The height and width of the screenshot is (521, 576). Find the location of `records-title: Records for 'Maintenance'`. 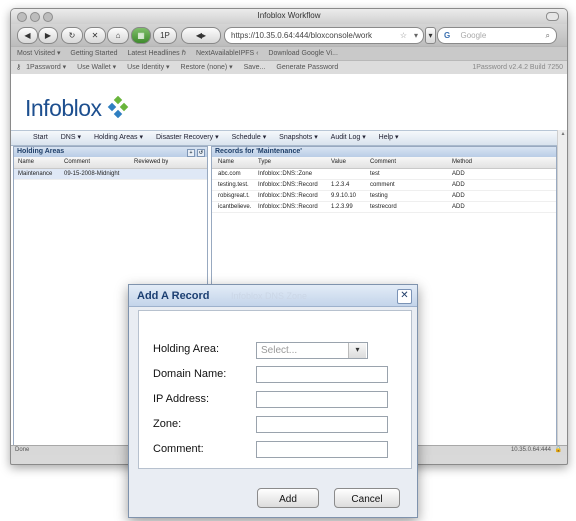

records-title: Records for 'Maintenance' is located at coordinates (258, 151).